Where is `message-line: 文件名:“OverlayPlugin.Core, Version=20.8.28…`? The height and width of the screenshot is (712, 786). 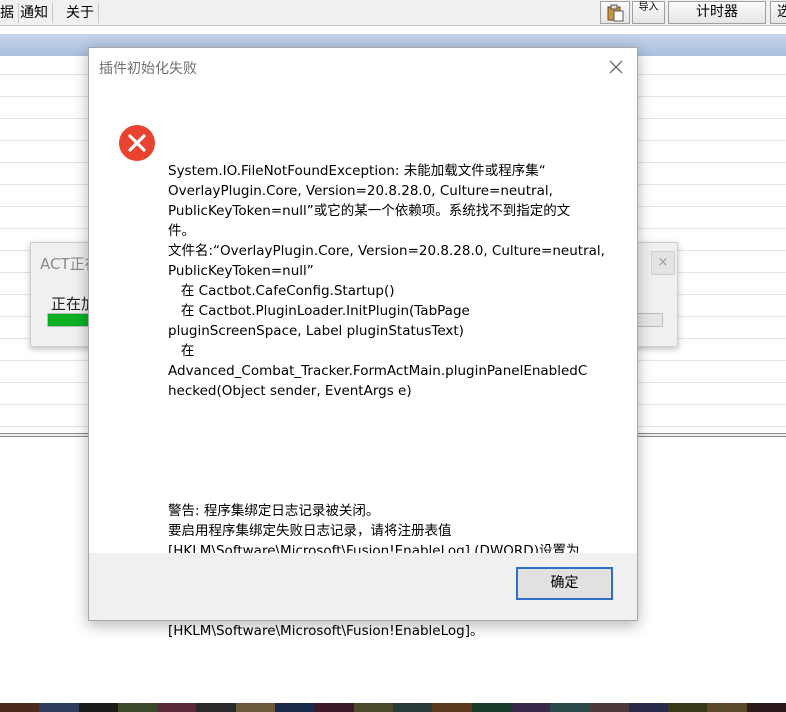 message-line: 文件名:“OverlayPlugin.Core, Version=20.8.28… is located at coordinates (386, 251).